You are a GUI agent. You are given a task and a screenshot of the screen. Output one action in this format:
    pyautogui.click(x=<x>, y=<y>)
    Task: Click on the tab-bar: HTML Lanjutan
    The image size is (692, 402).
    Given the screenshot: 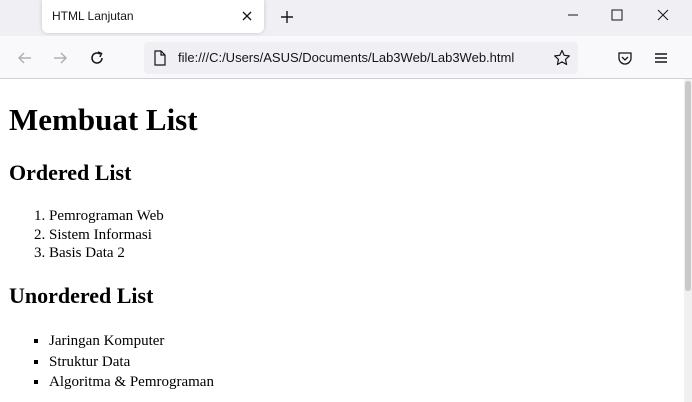 What is the action you would take?
    pyautogui.click(x=346, y=18)
    